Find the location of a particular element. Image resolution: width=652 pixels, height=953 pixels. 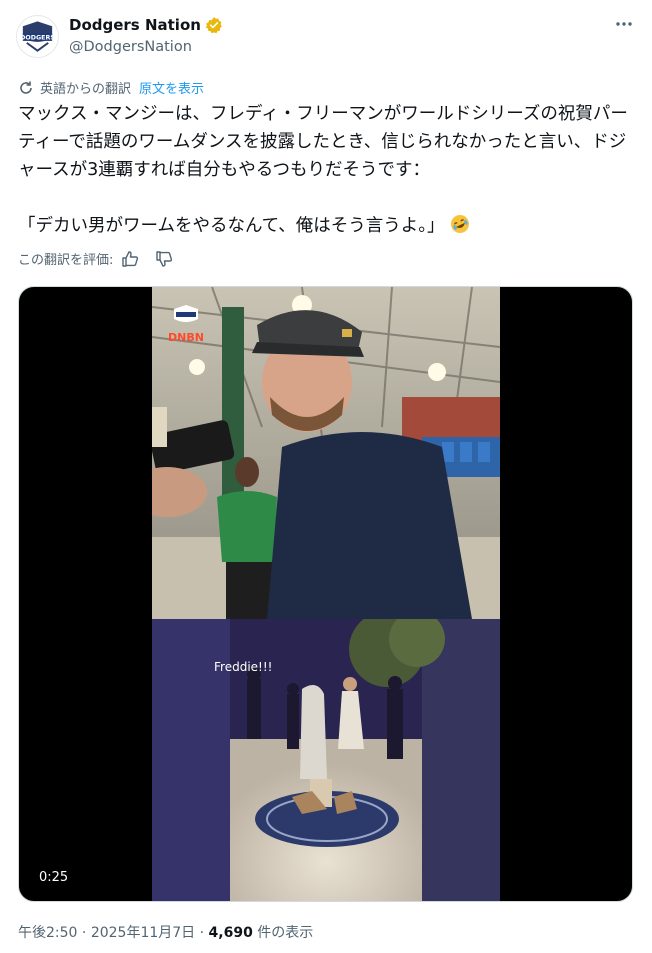

overlay-caption: Freddie!!! is located at coordinates (243, 667).